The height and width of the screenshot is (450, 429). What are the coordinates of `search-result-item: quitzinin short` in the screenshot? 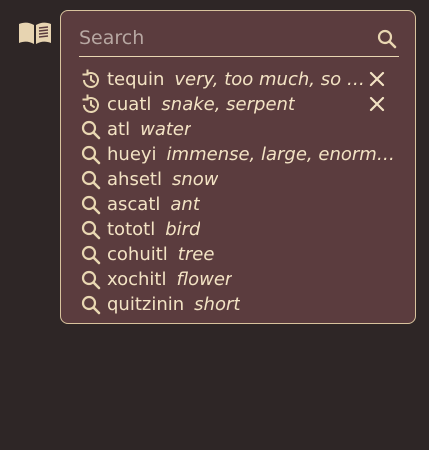 It's located at (242, 304).